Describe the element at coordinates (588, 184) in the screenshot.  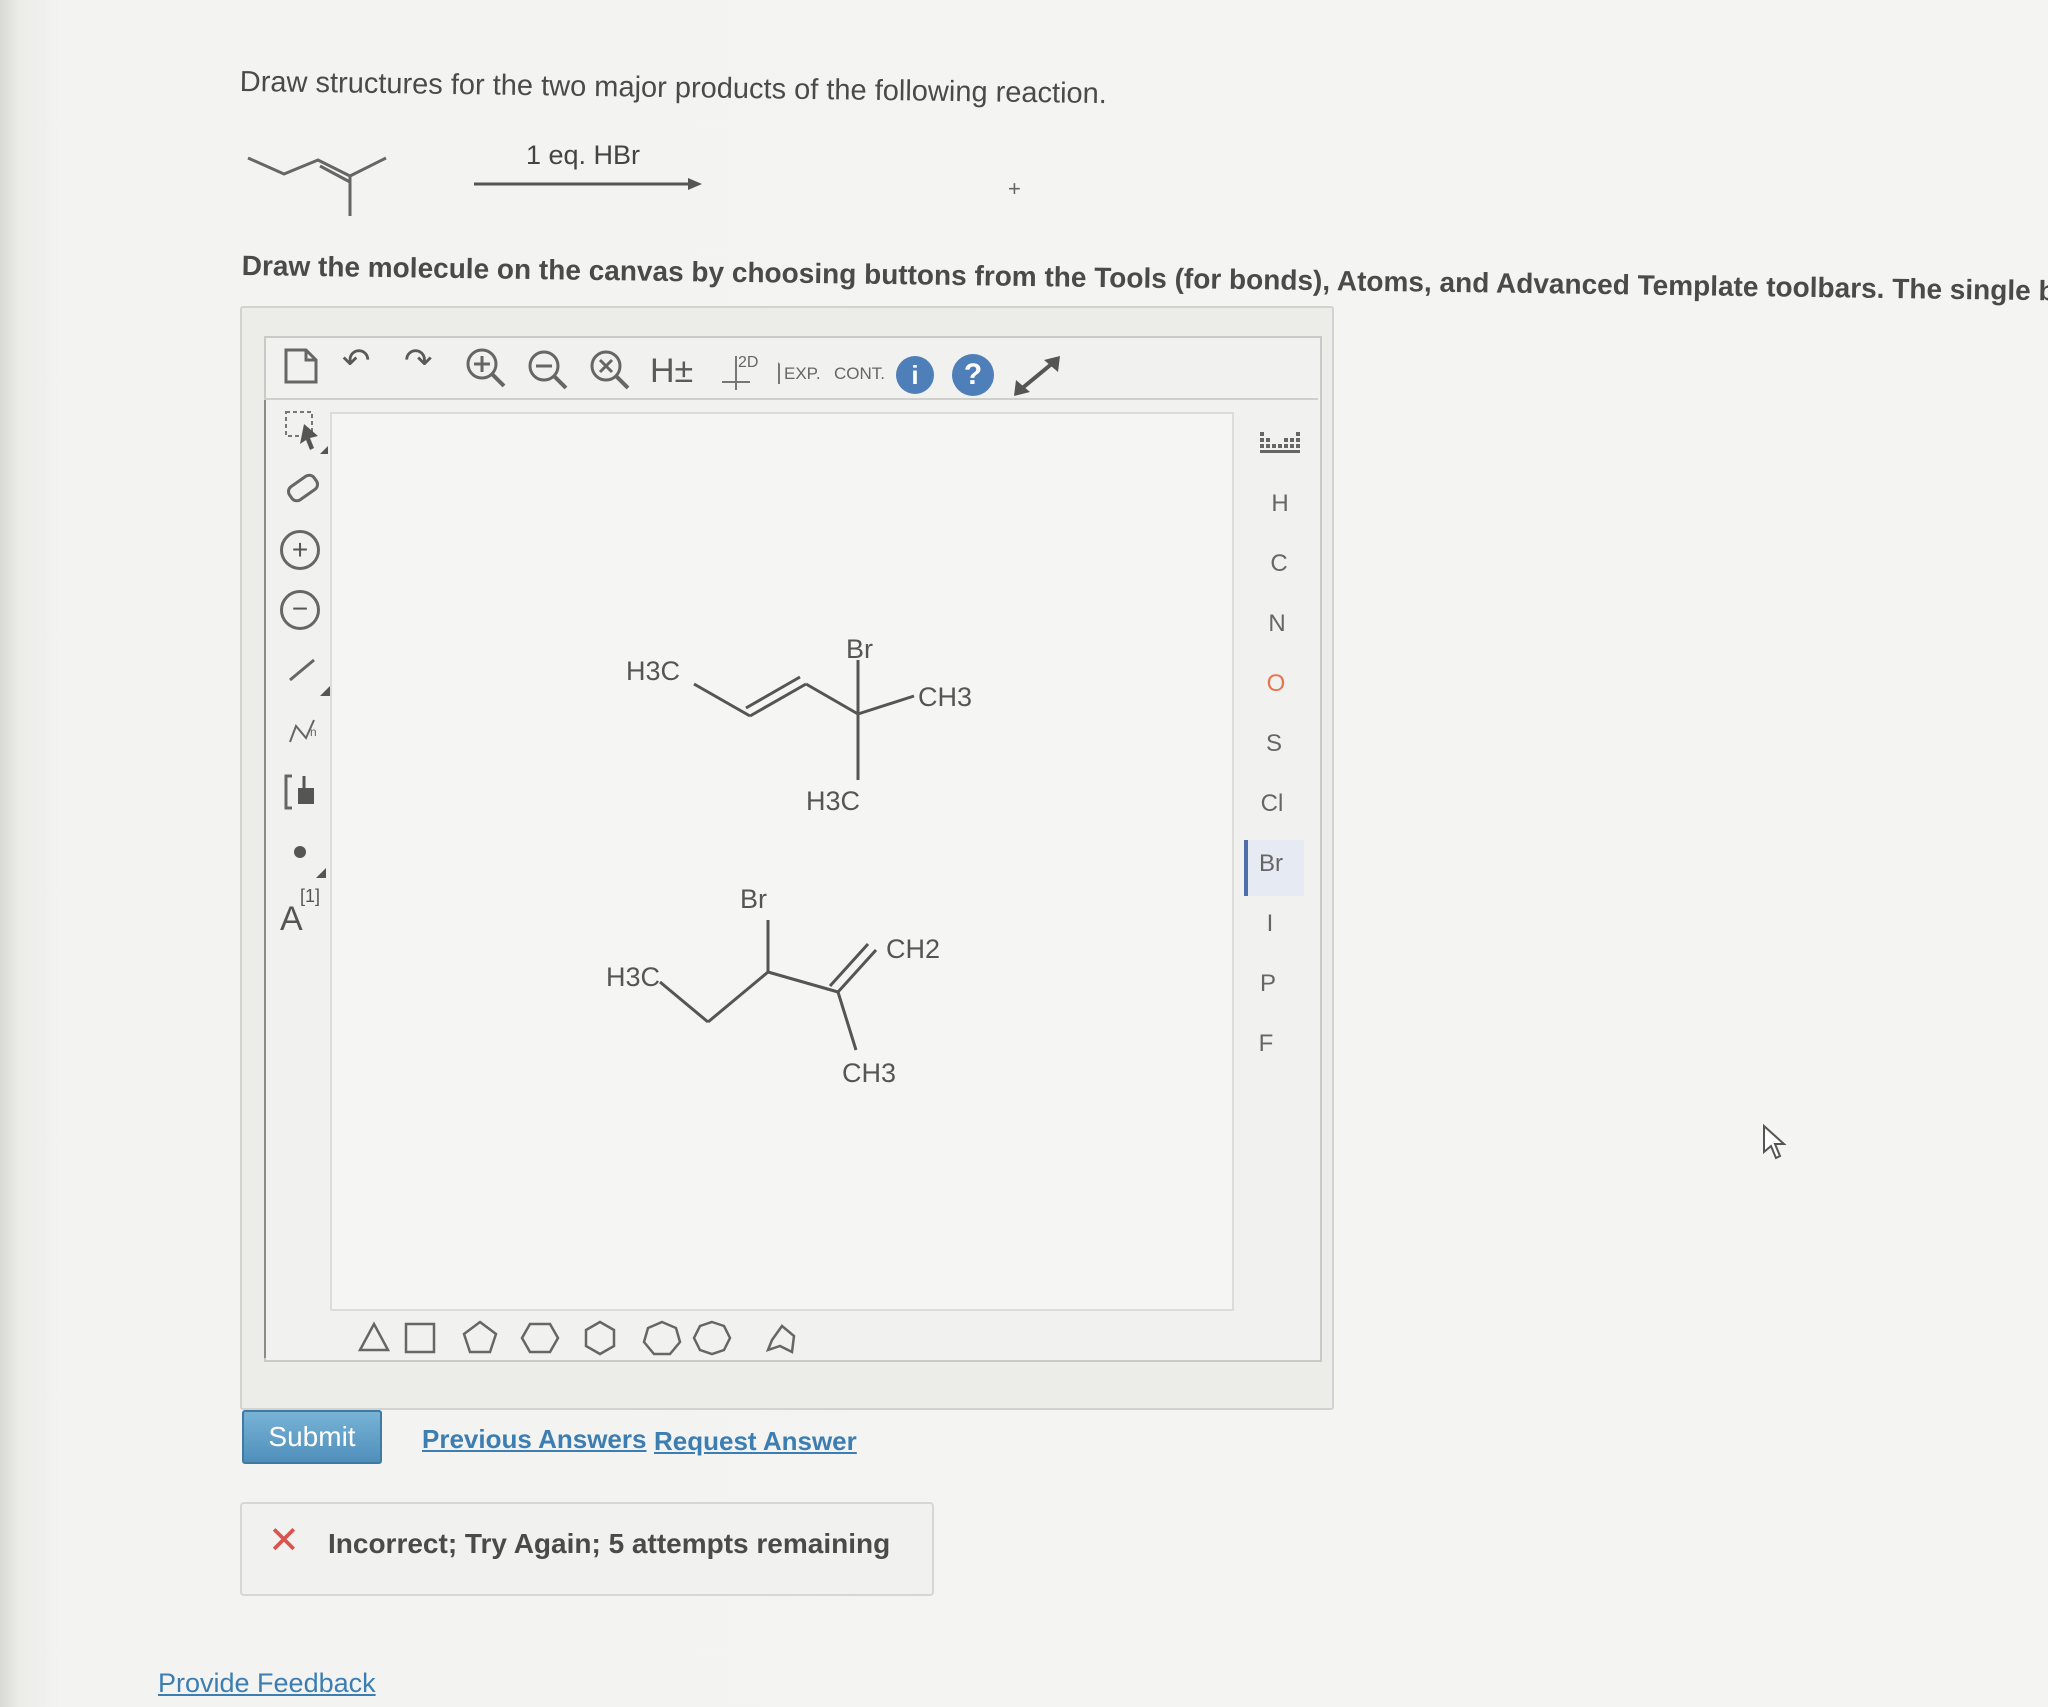
I see `reaction-arrow` at that location.